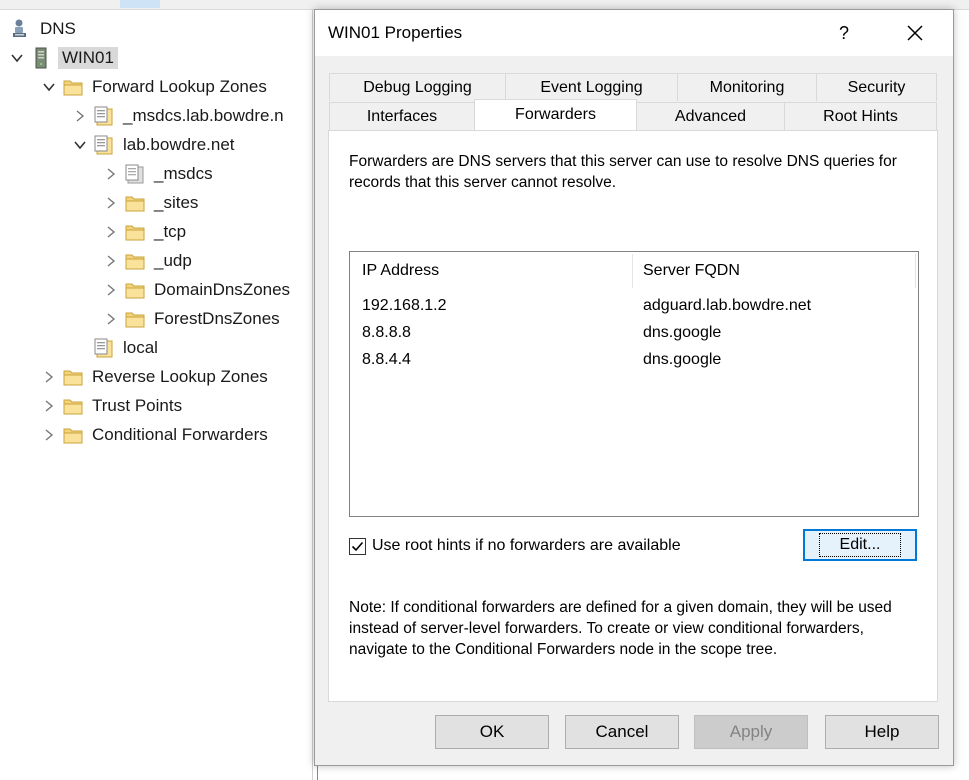 This screenshot has height=780, width=969. Describe the element at coordinates (179, 86) in the screenshot. I see `tree-item-label: Forward Lookup Zones` at that location.